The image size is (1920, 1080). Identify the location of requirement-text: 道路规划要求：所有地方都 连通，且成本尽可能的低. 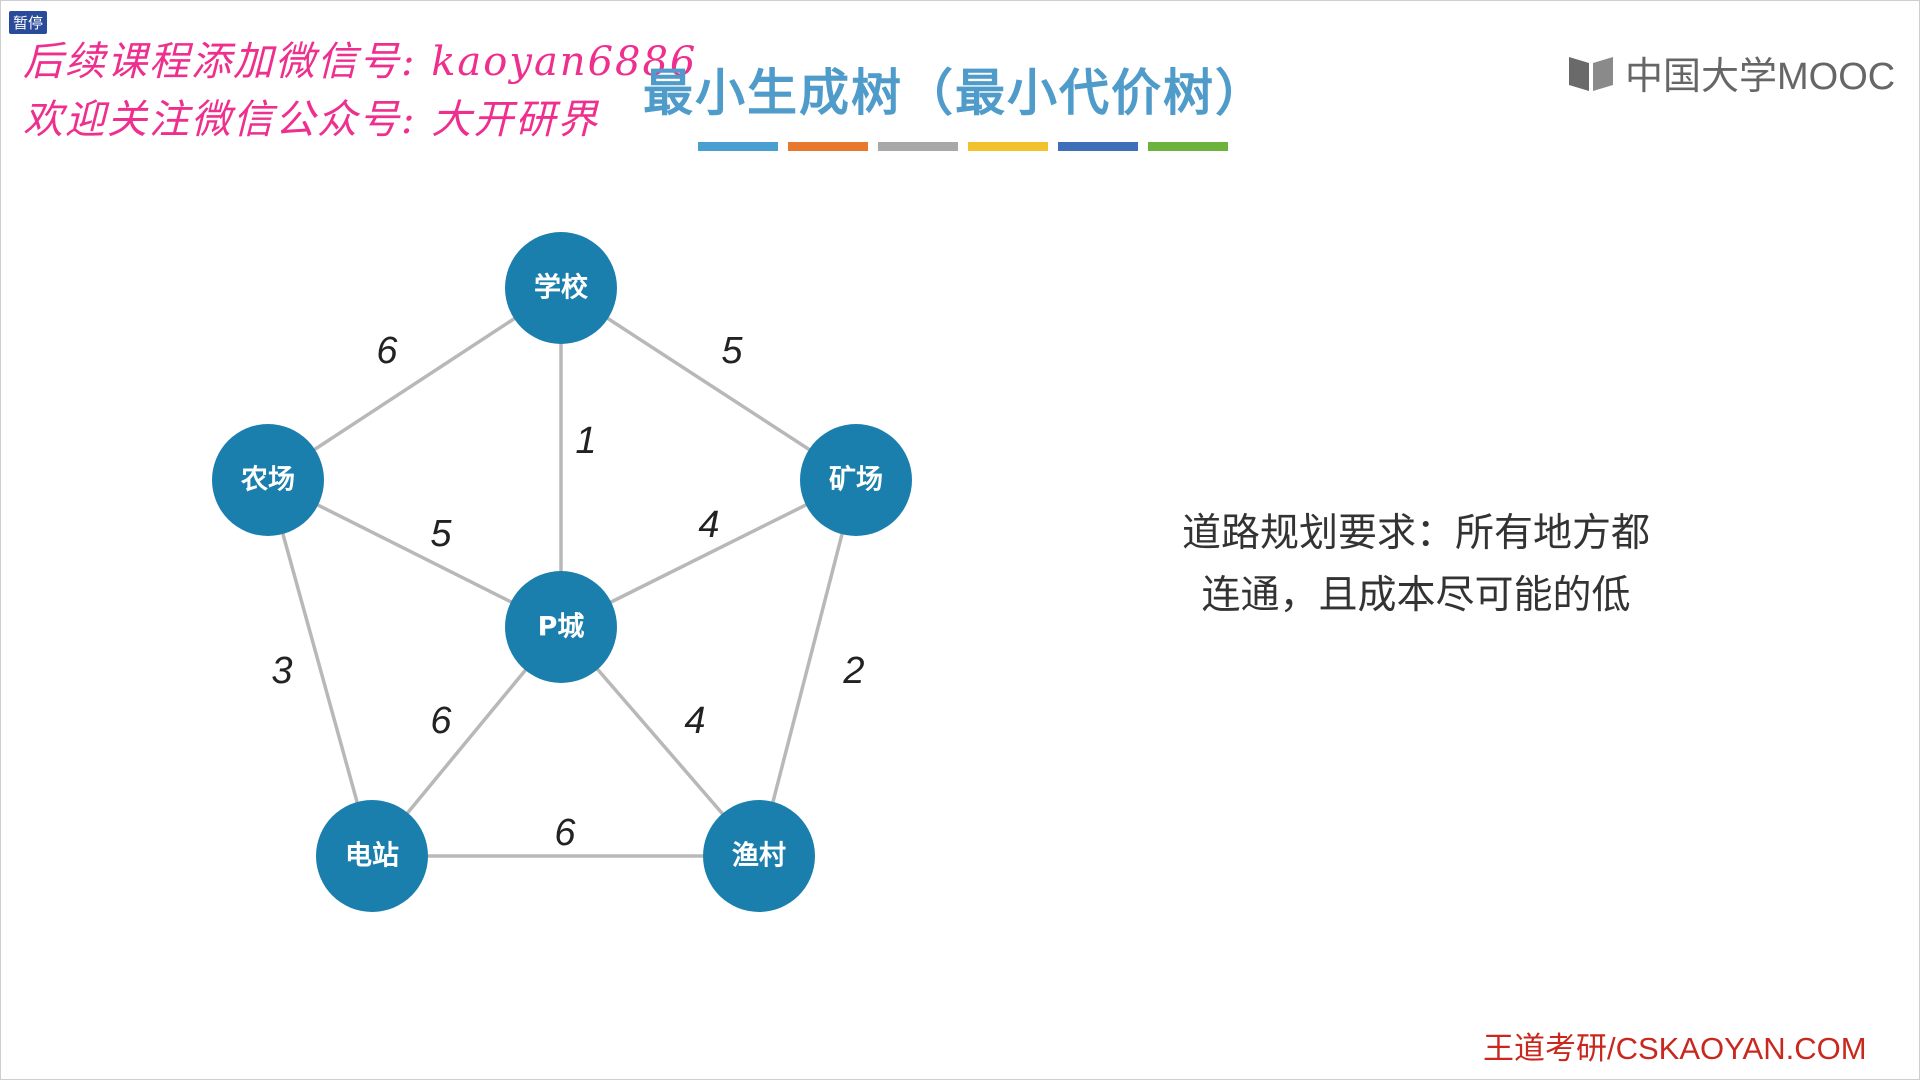
(1416, 565).